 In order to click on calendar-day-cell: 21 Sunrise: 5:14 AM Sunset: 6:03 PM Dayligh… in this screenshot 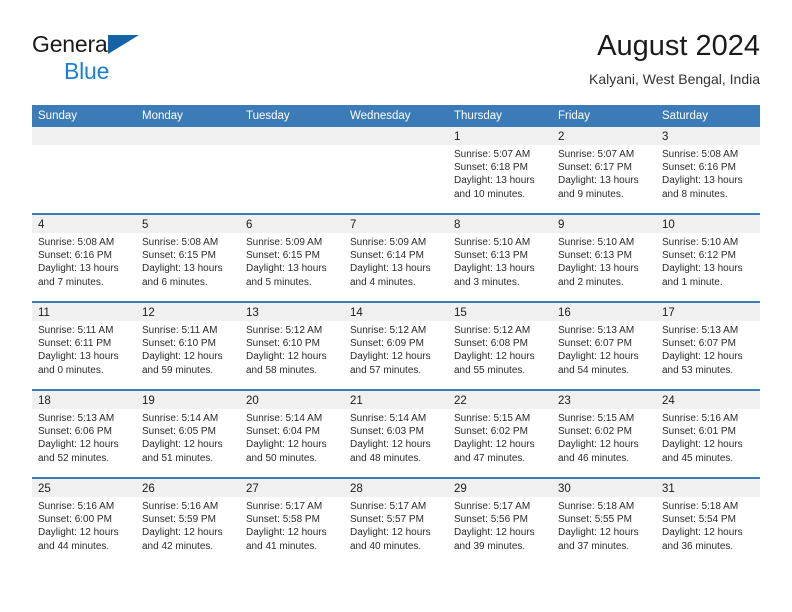, I will do `click(396, 434)`.